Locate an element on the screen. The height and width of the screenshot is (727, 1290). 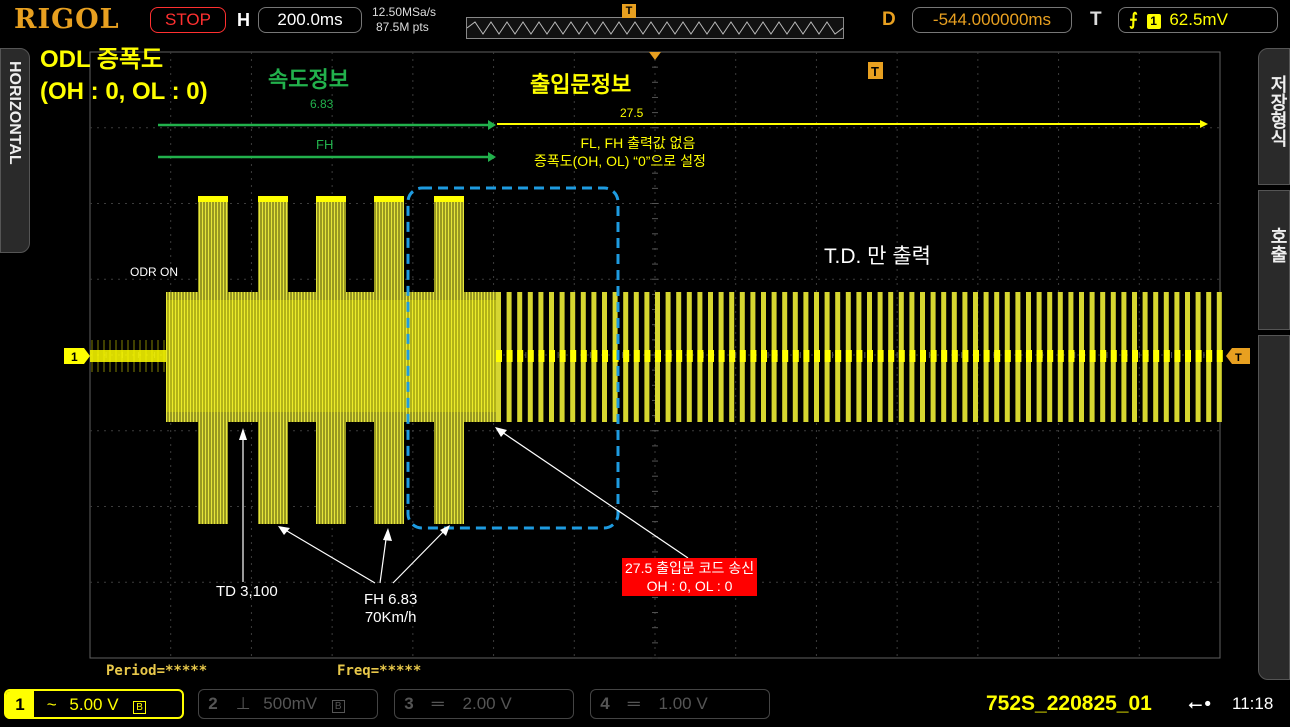
ch1-number: 1 is located at coordinates (20, 705).